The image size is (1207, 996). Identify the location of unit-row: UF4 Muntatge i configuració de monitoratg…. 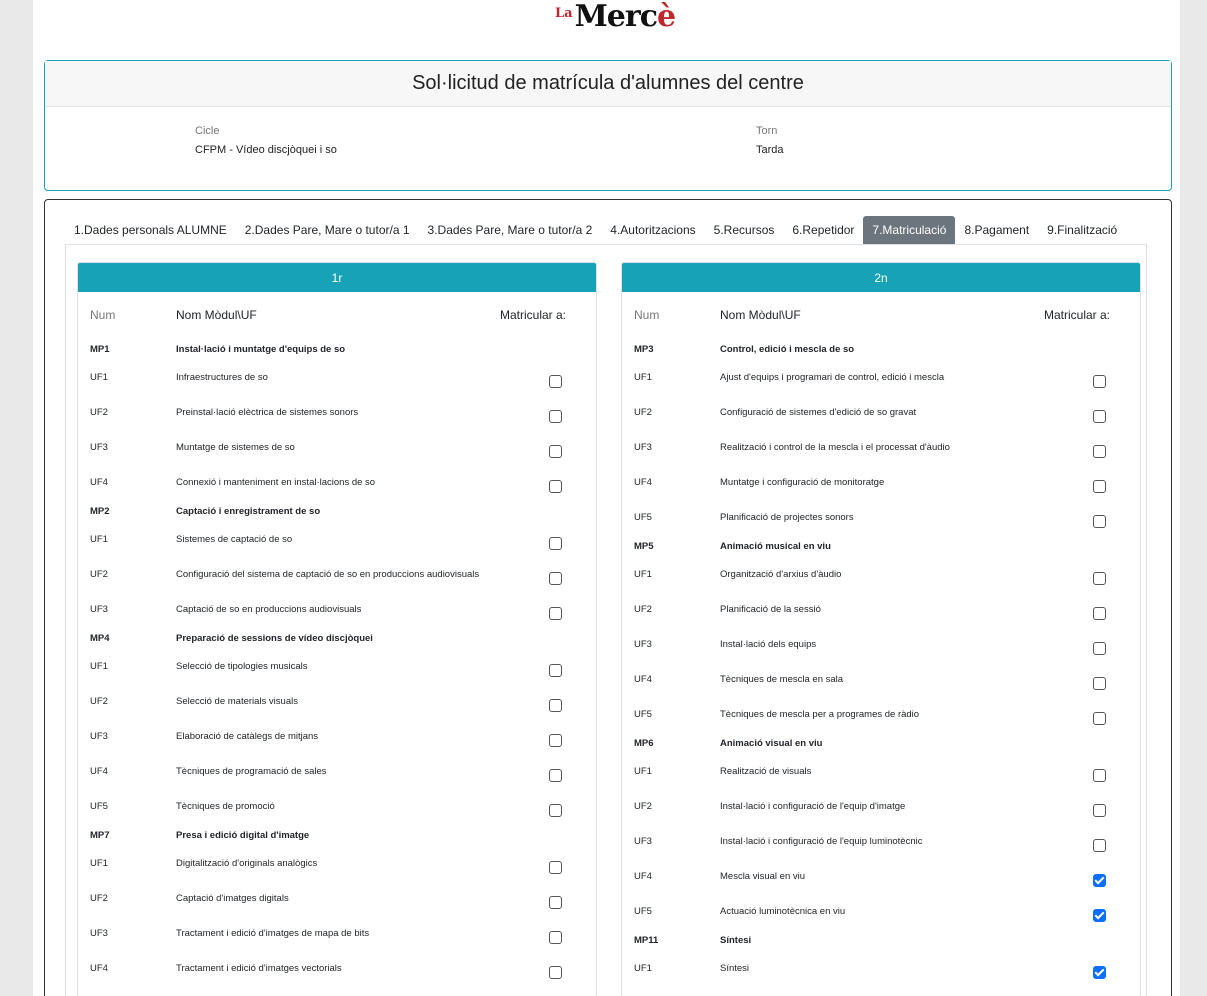
(881, 482).